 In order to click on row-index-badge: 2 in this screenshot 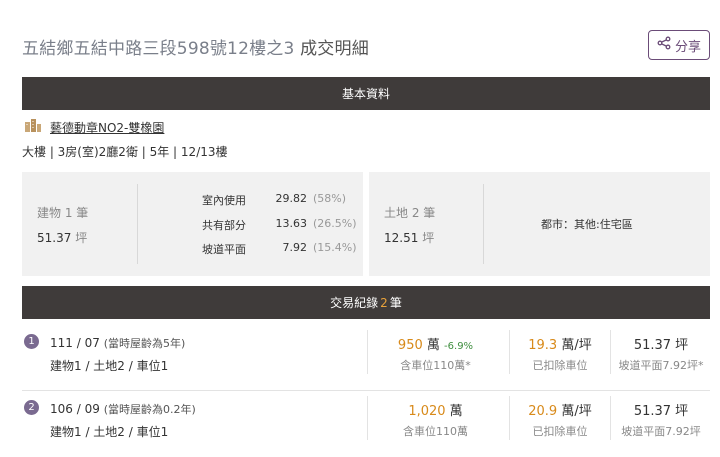, I will do `click(31, 407)`.